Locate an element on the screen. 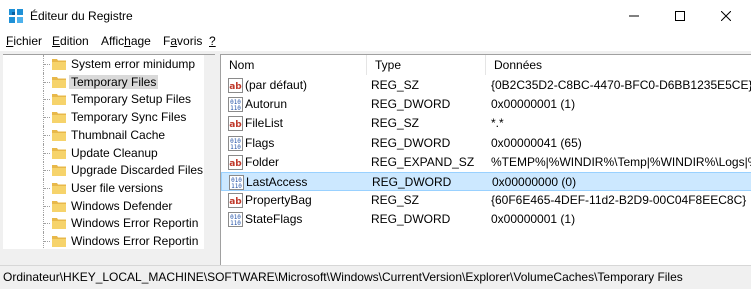 This screenshot has width=751, height=289. menu-fichier: Fichier is located at coordinates (24, 41).